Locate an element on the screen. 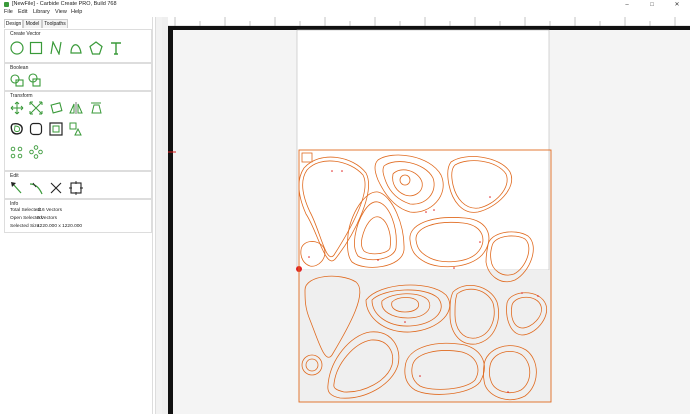  array-icon is located at coordinates (17, 152).